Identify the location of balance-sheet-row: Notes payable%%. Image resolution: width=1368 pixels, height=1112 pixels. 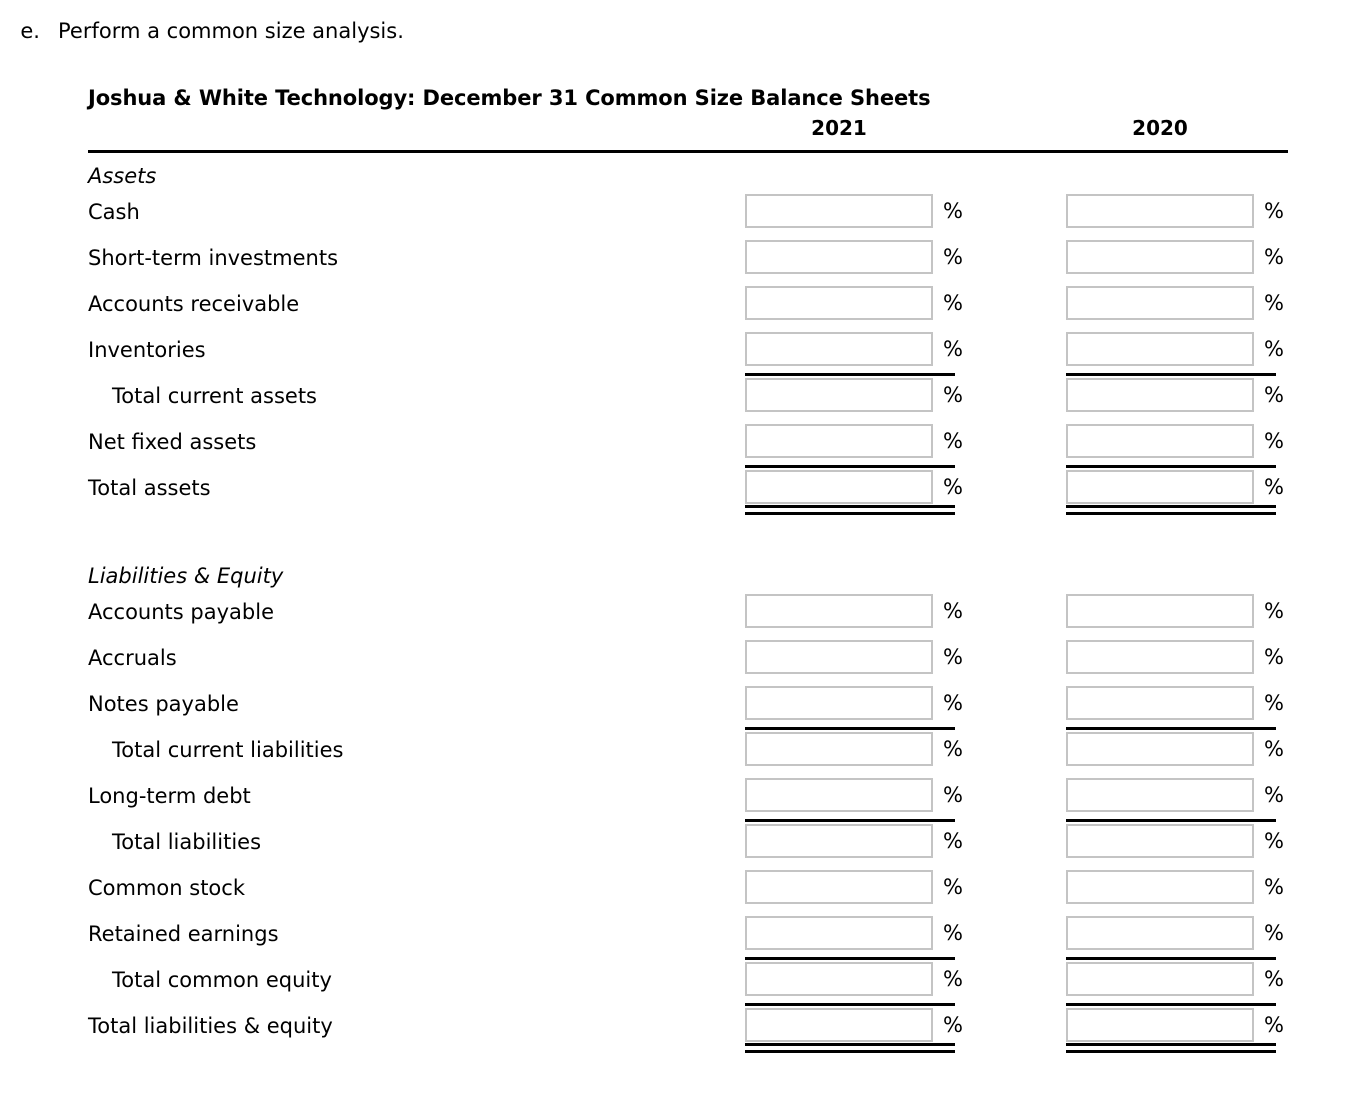
(688, 704).